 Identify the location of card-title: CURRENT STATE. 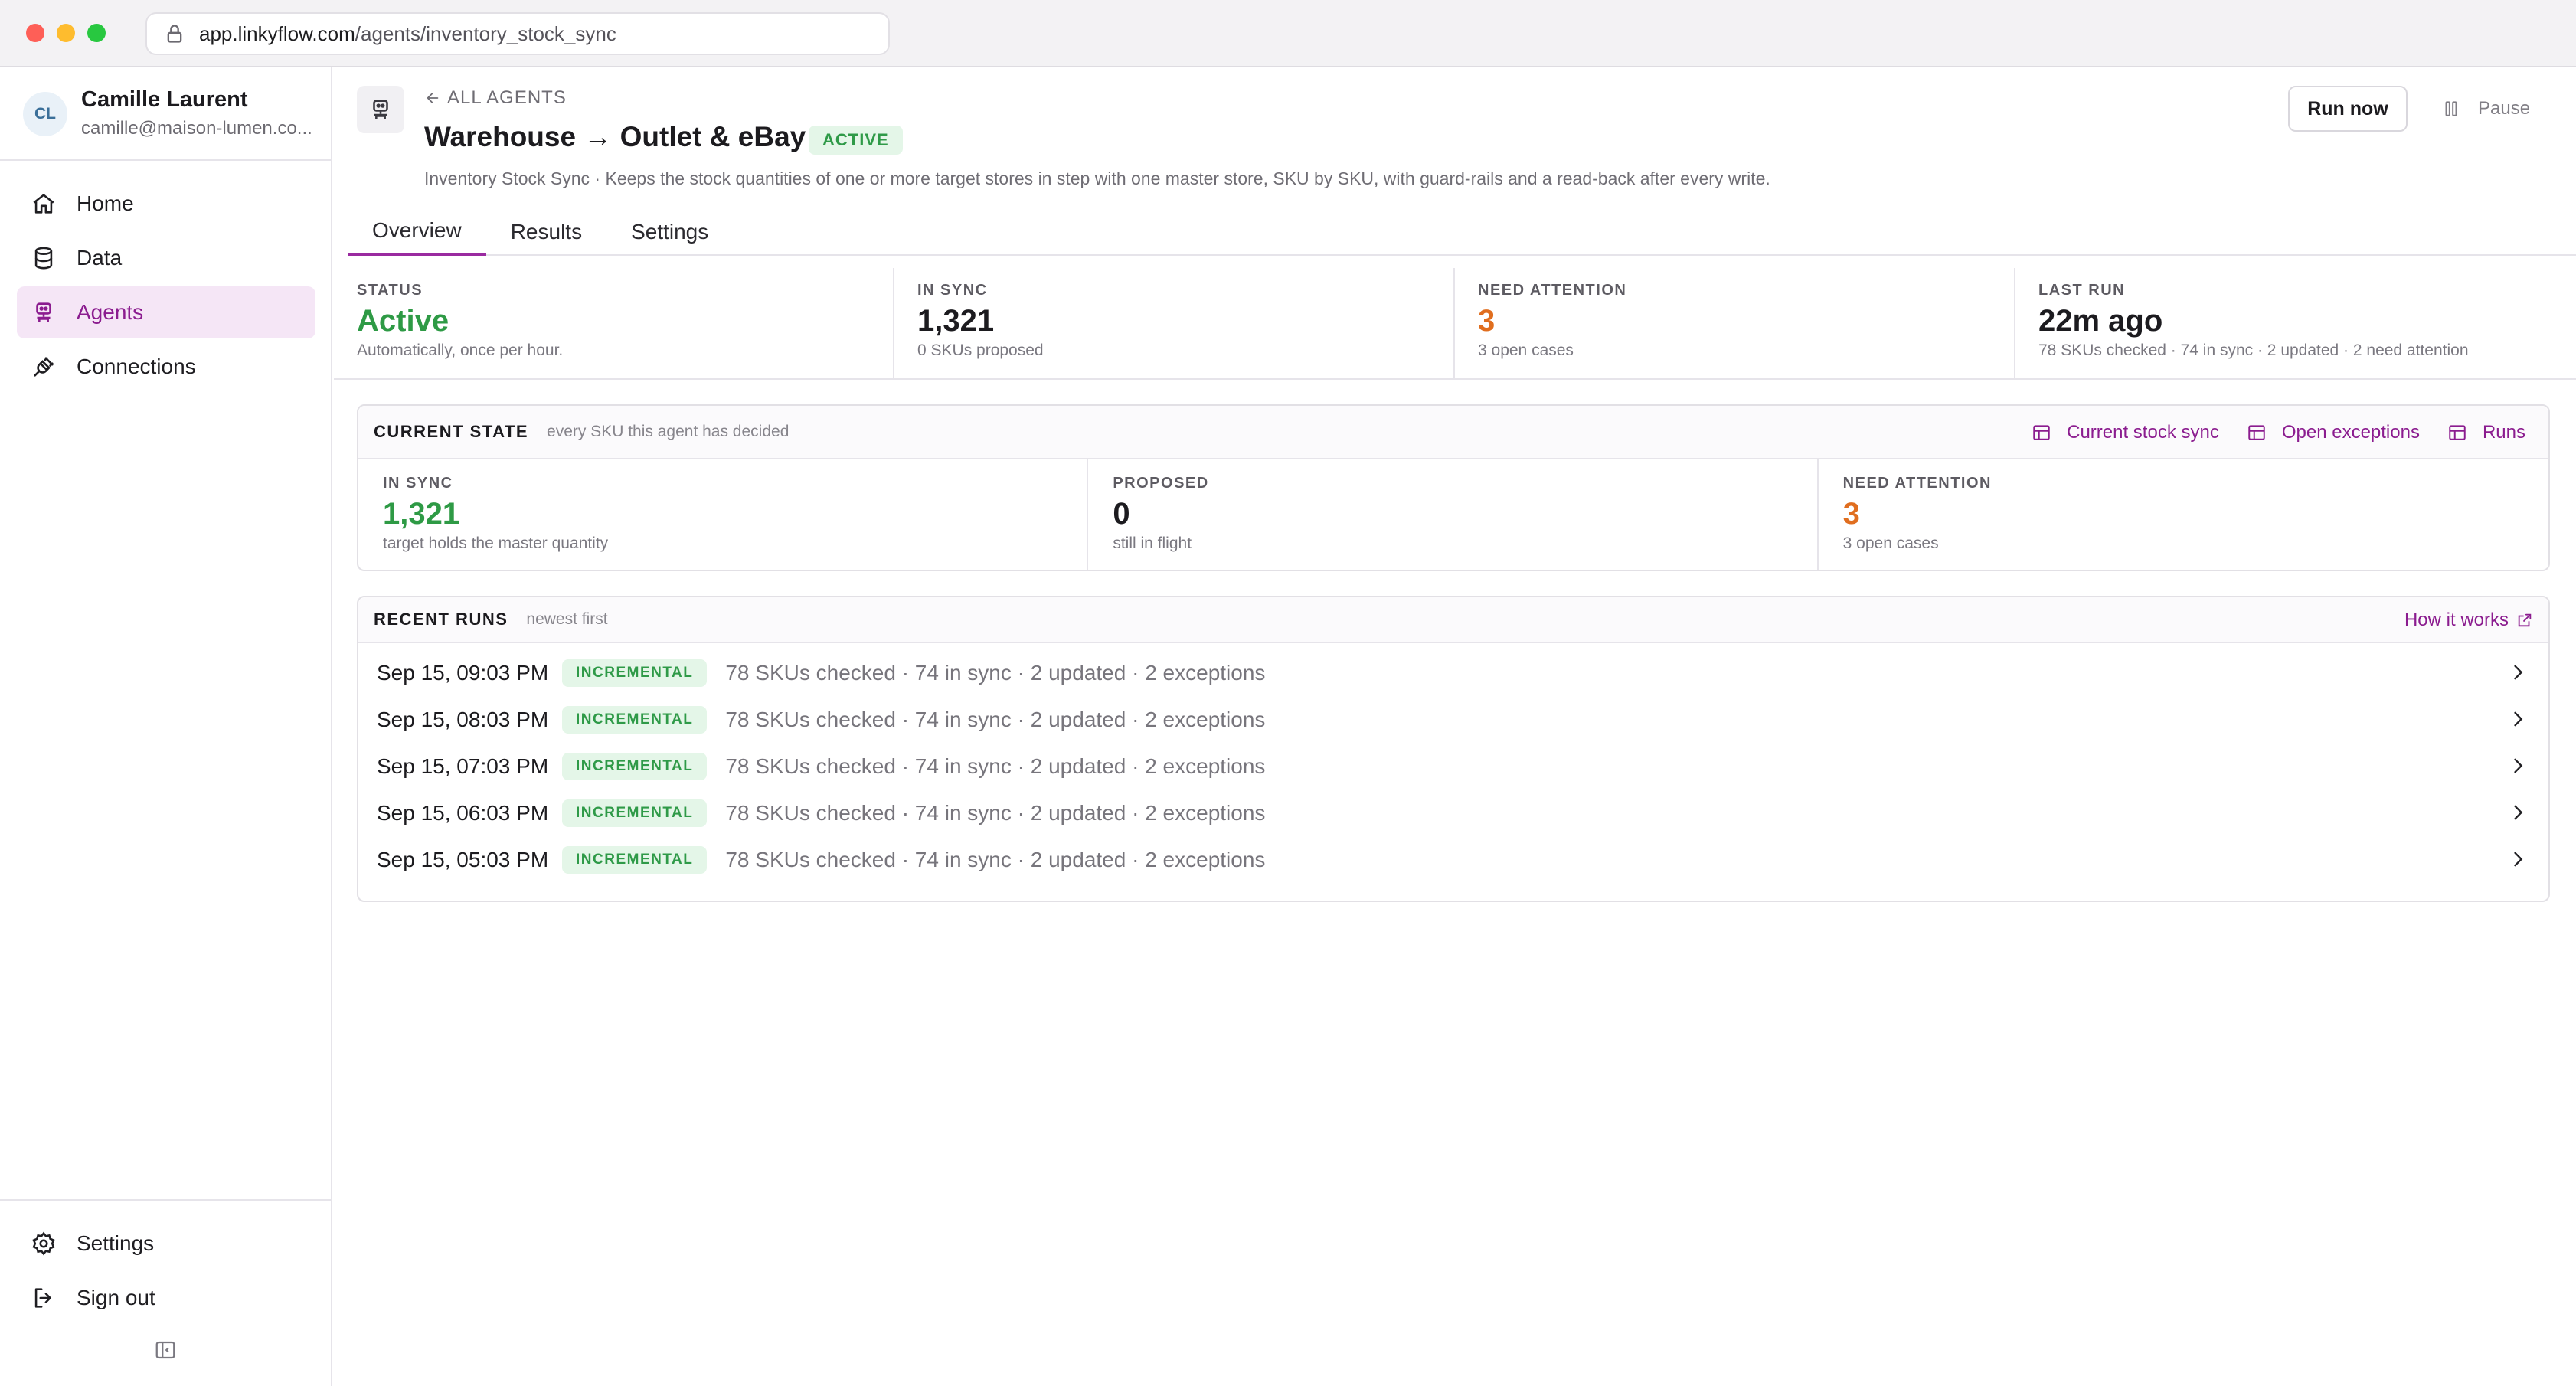
(451, 432).